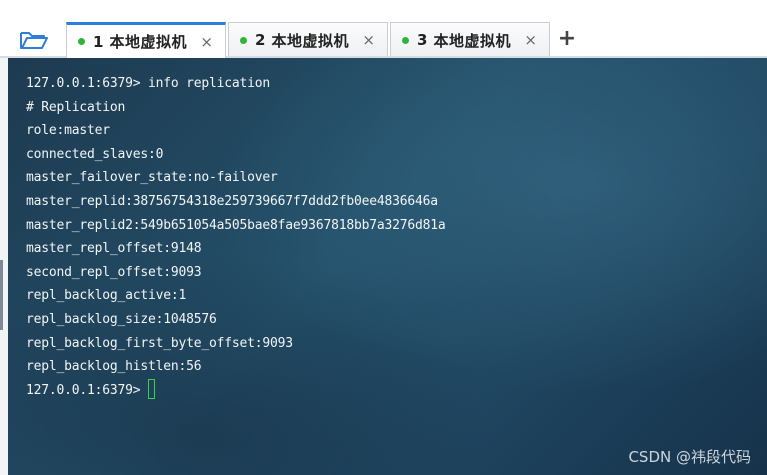 The height and width of the screenshot is (475, 767). I want to click on terminal-line: second_repl_offset:9093, so click(114, 272).